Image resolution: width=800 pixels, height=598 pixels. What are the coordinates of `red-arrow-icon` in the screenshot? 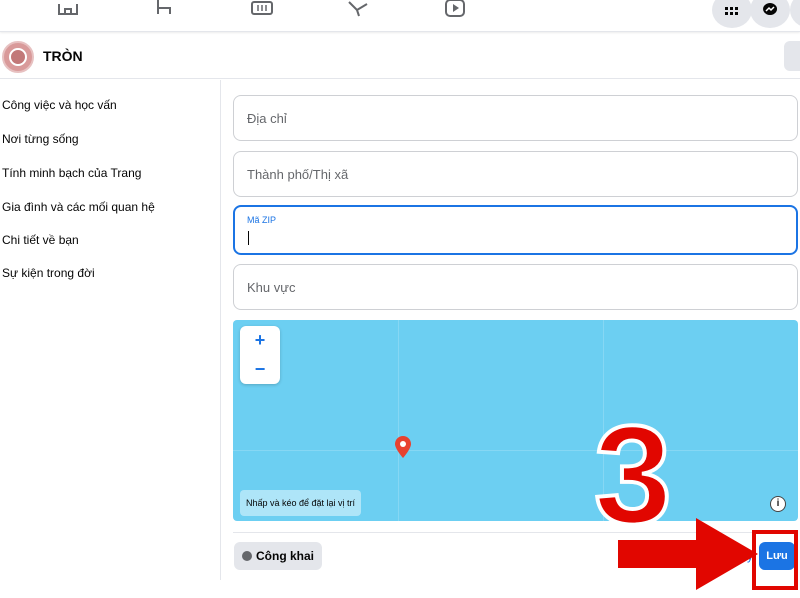 It's located at (688, 554).